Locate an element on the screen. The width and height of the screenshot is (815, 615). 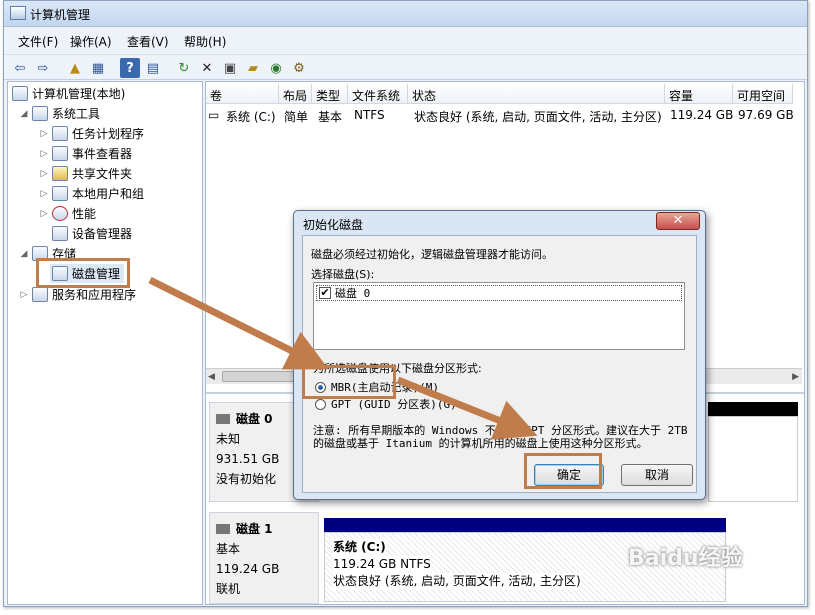
annotation-arrows is located at coordinates (343, 358).